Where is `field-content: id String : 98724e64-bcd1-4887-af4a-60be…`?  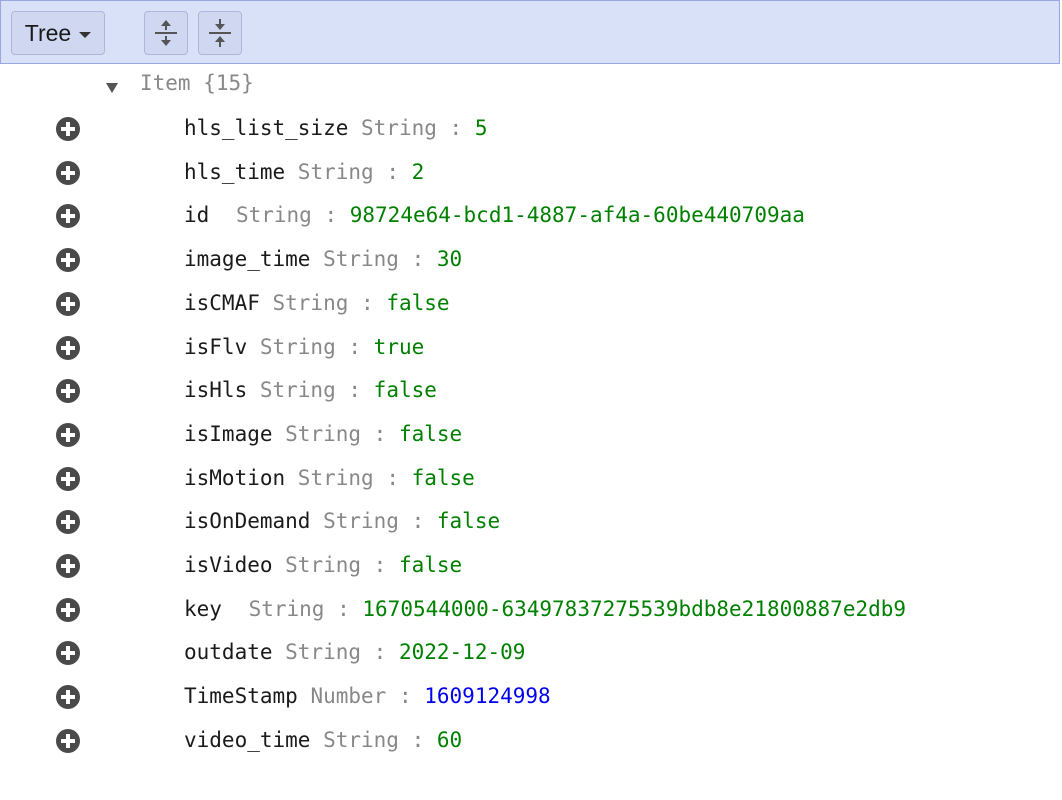
field-content: id String : 98724e64-bcd1-4887-af4a-60be… is located at coordinates (494, 215).